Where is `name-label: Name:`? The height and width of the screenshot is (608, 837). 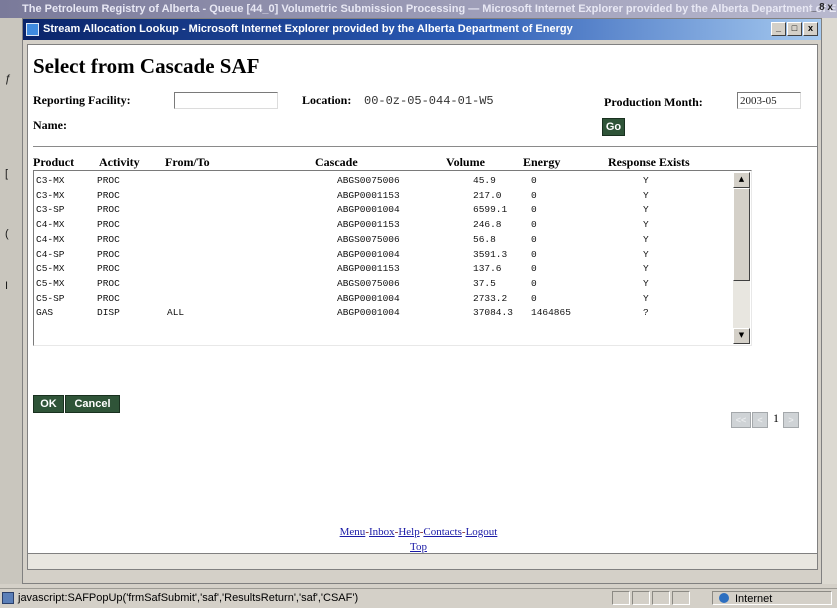
name-label: Name: is located at coordinates (50, 125).